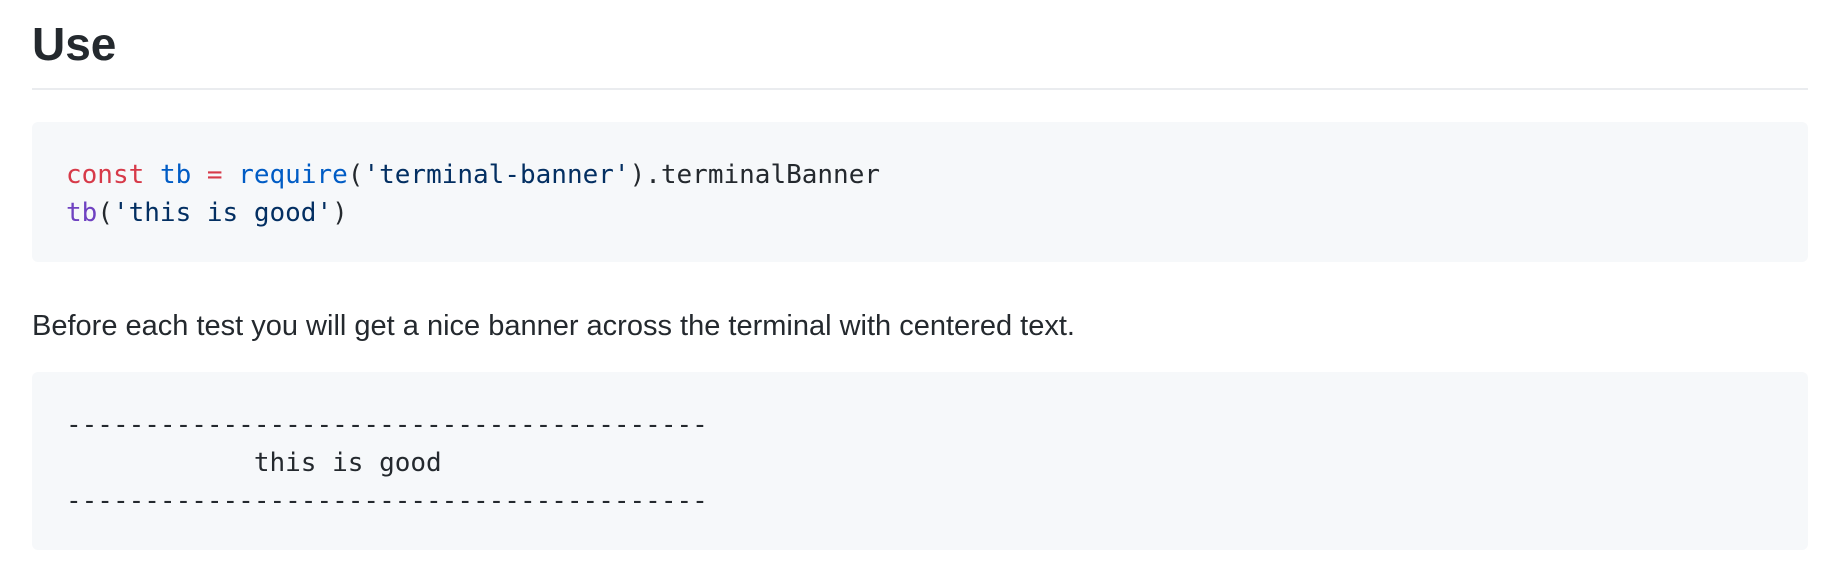 The width and height of the screenshot is (1830, 578). What do you see at coordinates (293, 175) in the screenshot?
I see `code-function-require: require` at bounding box center [293, 175].